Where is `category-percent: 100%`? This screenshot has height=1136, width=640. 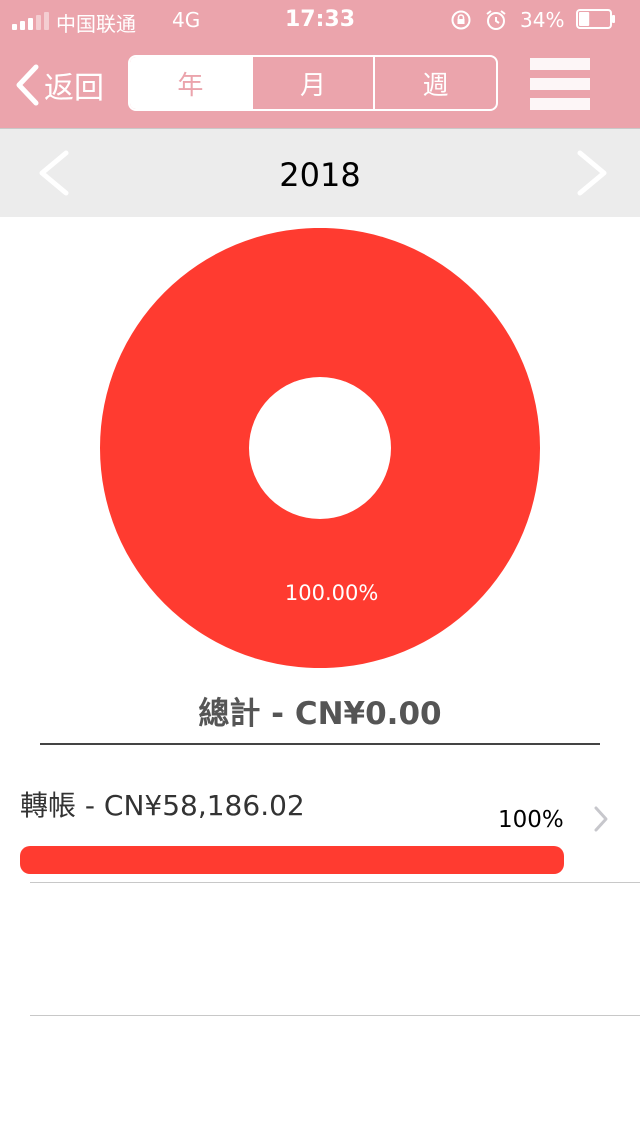 category-percent: 100% is located at coordinates (531, 820).